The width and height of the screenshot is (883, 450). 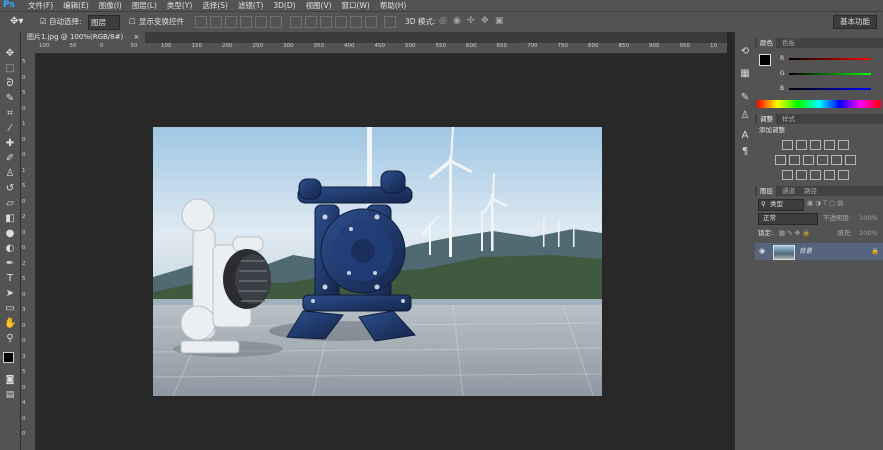 What do you see at coordinates (284, 5) in the screenshot?
I see `menu-3d: 3D(D)` at bounding box center [284, 5].